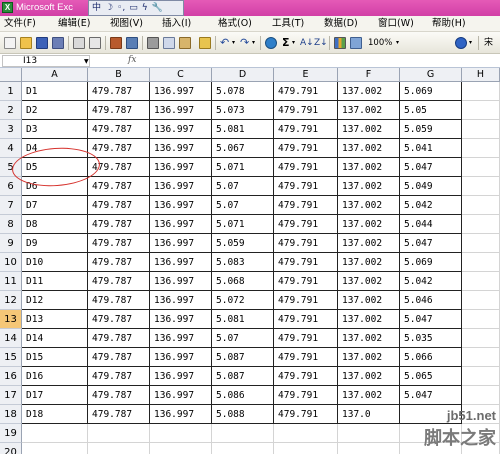 The width and height of the screenshot is (500, 454). What do you see at coordinates (11, 224) in the screenshot?
I see `row-header-8: 8` at bounding box center [11, 224].